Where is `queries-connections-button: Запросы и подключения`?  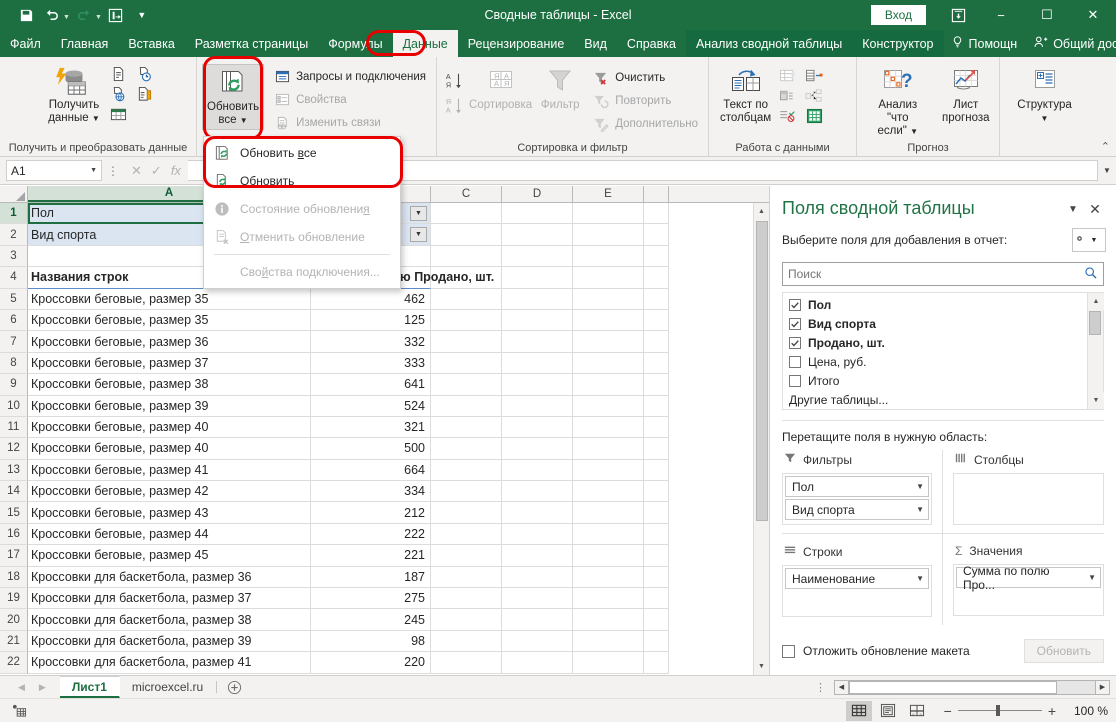
queries-connections-button: Запросы и подключения is located at coordinates (350, 77).